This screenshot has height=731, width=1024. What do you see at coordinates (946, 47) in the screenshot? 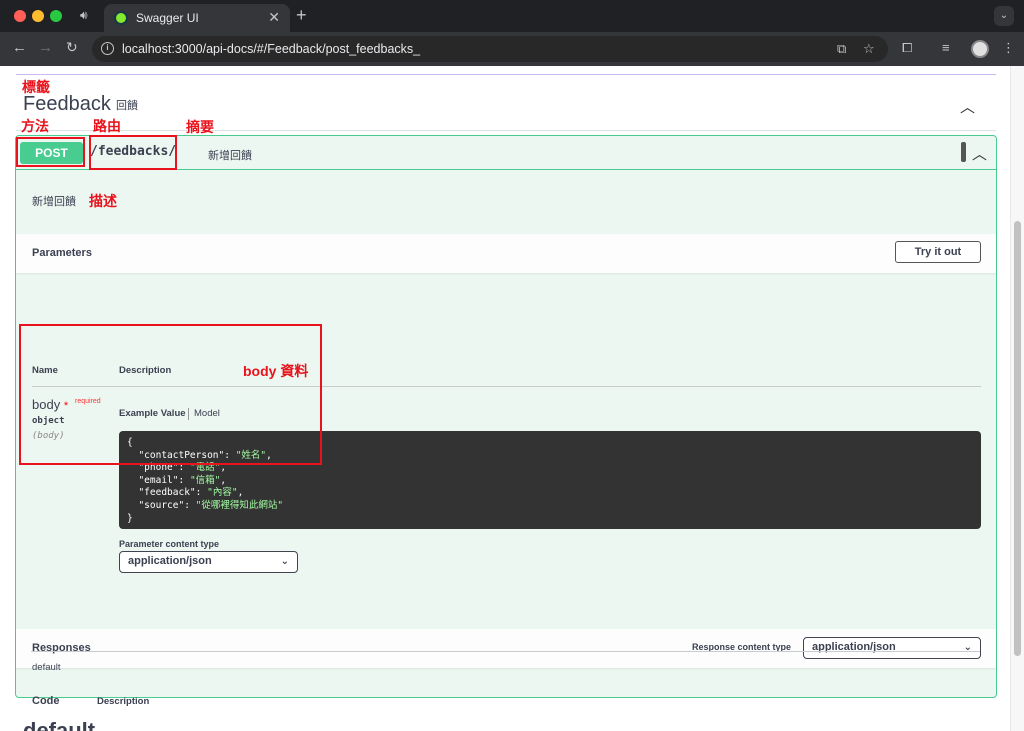
I see `media-control-icon: ≡` at bounding box center [946, 47].